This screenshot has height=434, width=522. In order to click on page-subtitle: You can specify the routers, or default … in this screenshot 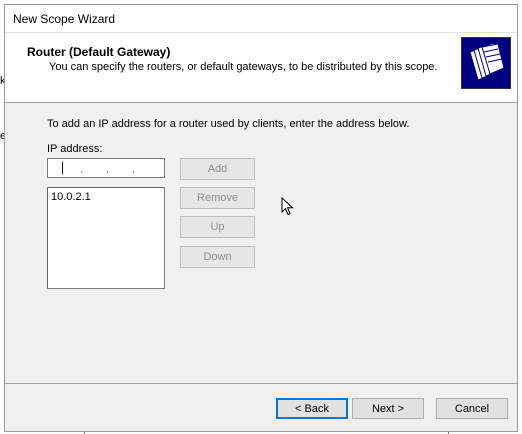, I will do `click(243, 67)`.